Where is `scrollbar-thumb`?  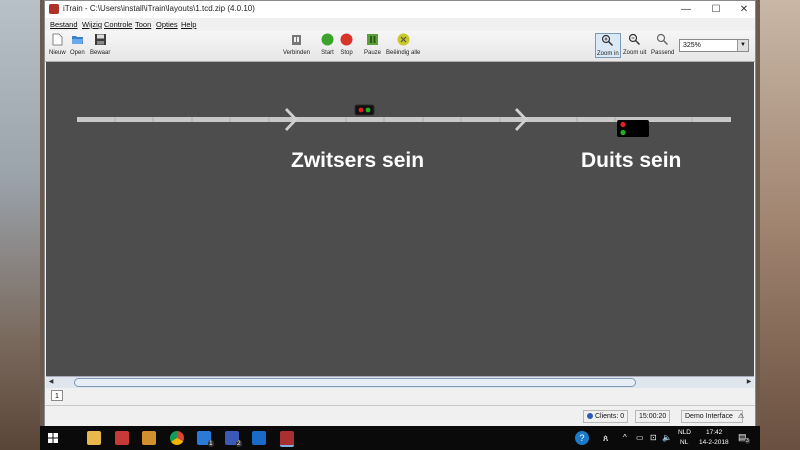
scrollbar-thumb is located at coordinates (355, 382).